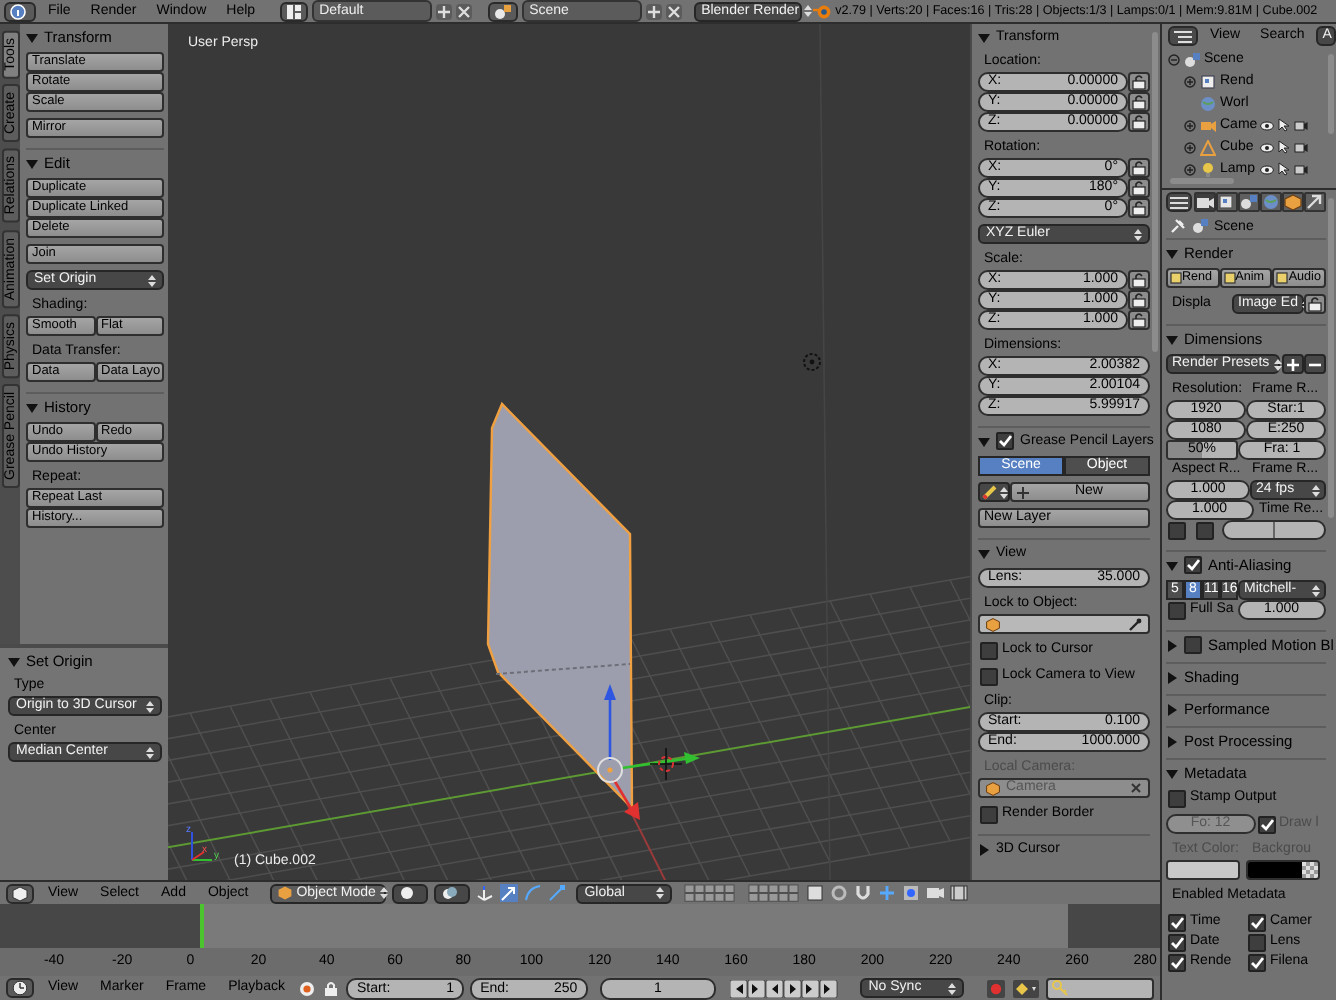 The width and height of the screenshot is (1336, 1000). Describe the element at coordinates (1025, 988) in the screenshot. I see `keyframe-icon` at that location.